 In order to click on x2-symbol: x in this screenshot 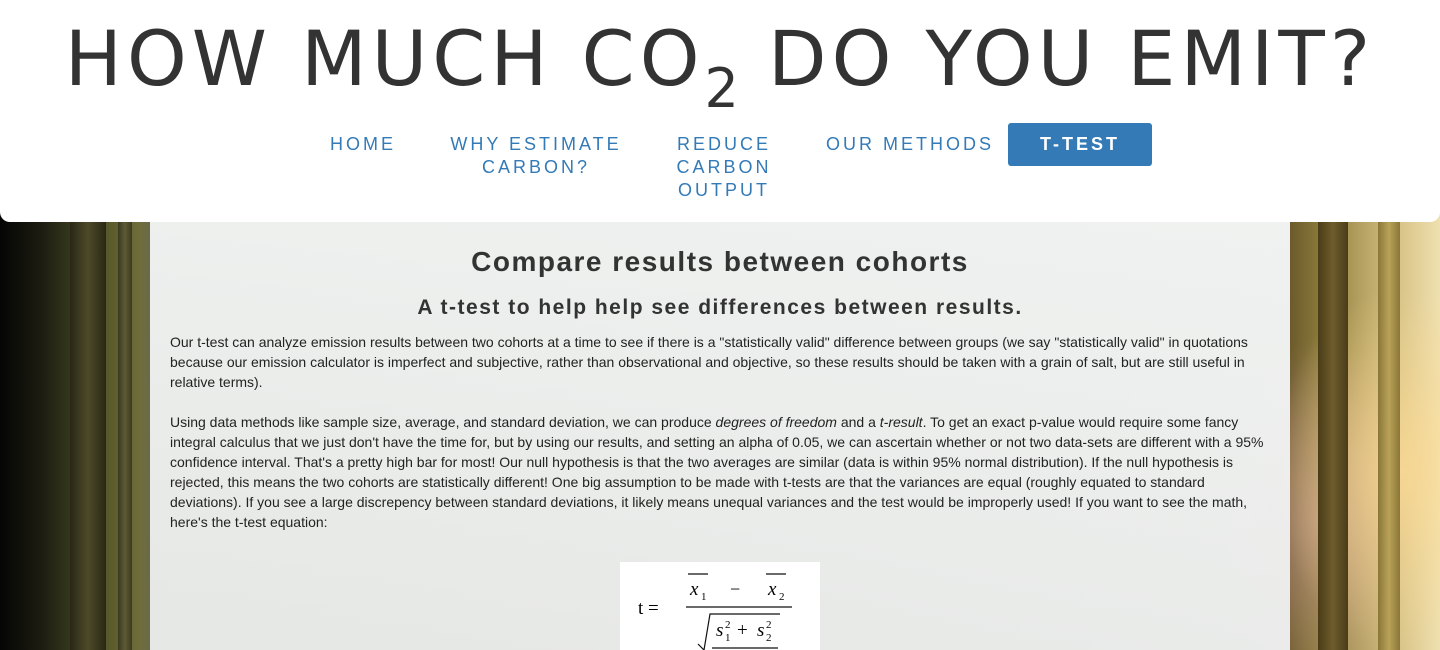, I will do `click(772, 589)`.